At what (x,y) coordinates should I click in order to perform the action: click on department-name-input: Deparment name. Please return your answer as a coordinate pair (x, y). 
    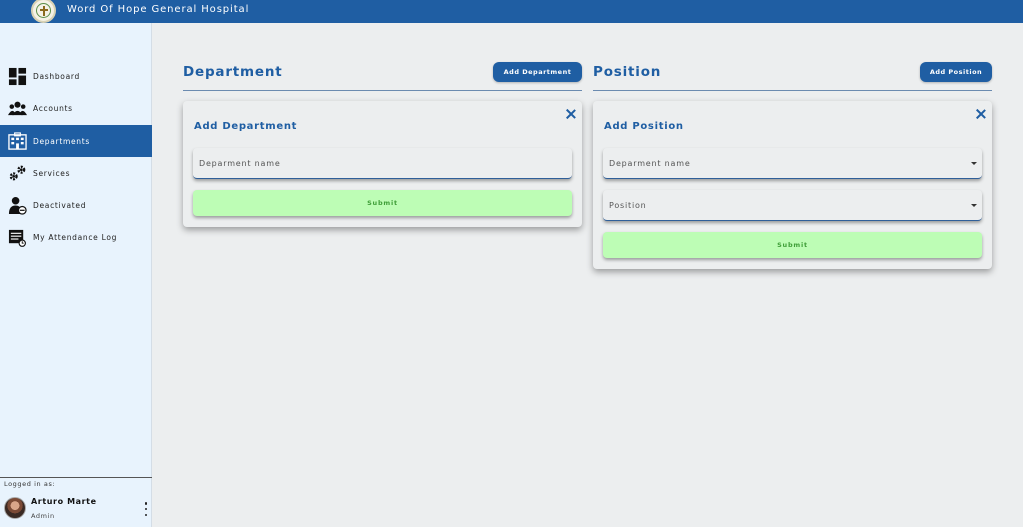
    Looking at the image, I should click on (382, 163).